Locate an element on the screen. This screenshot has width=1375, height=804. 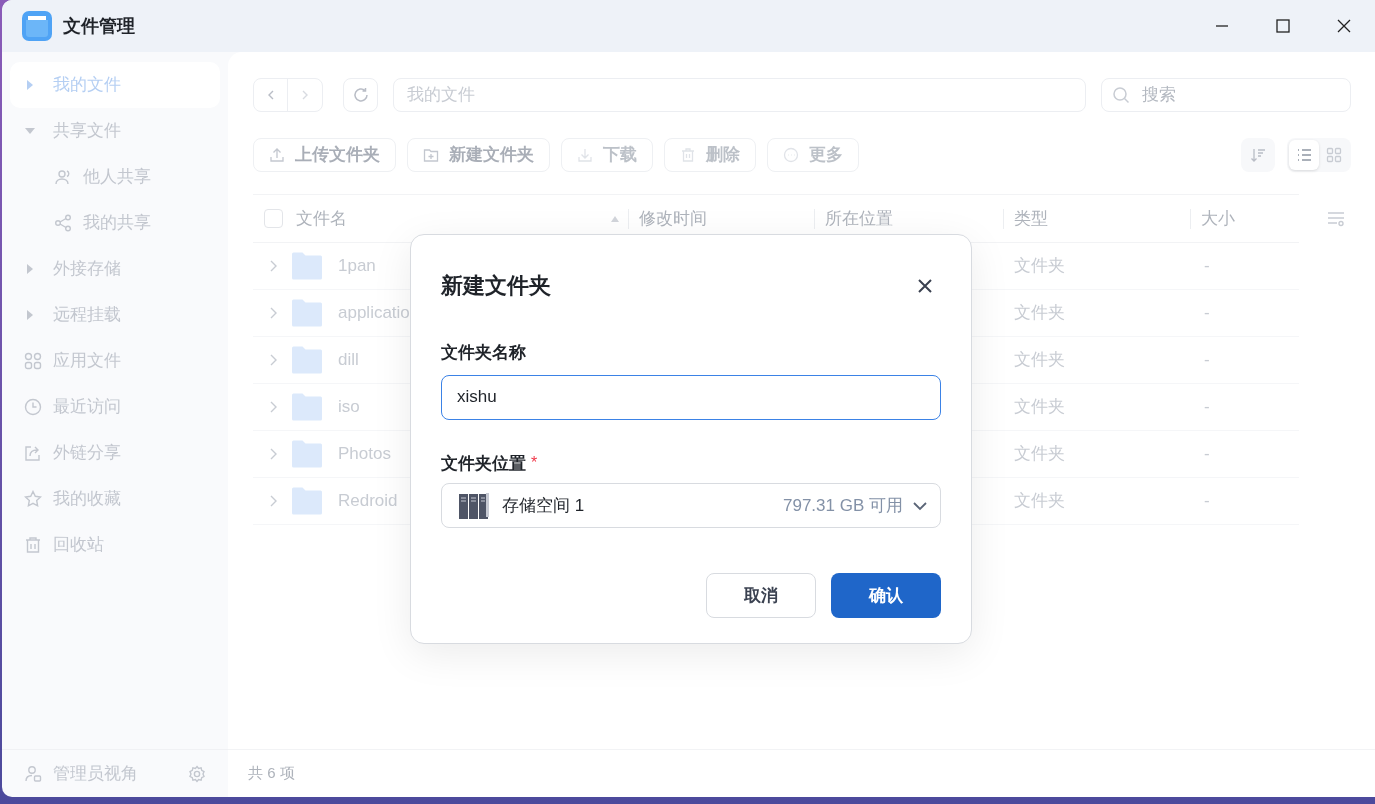
admin-user-icon is located at coordinates (33, 773).